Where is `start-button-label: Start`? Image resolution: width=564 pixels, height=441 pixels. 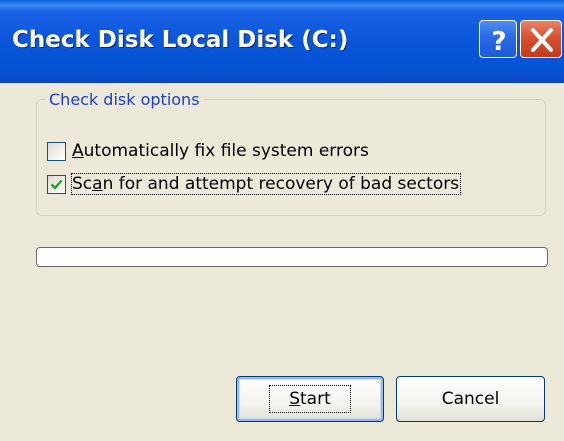 start-button-label: Start is located at coordinates (310, 399).